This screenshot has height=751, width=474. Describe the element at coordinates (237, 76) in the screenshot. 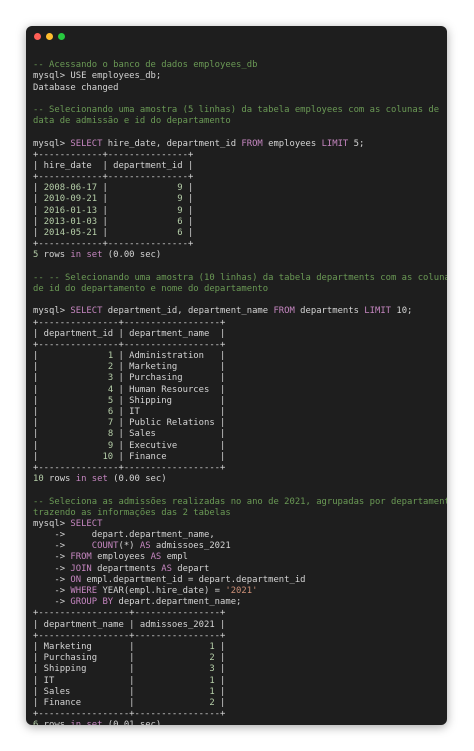

I see `terminal-line: mysql> USE employees_db;` at that location.